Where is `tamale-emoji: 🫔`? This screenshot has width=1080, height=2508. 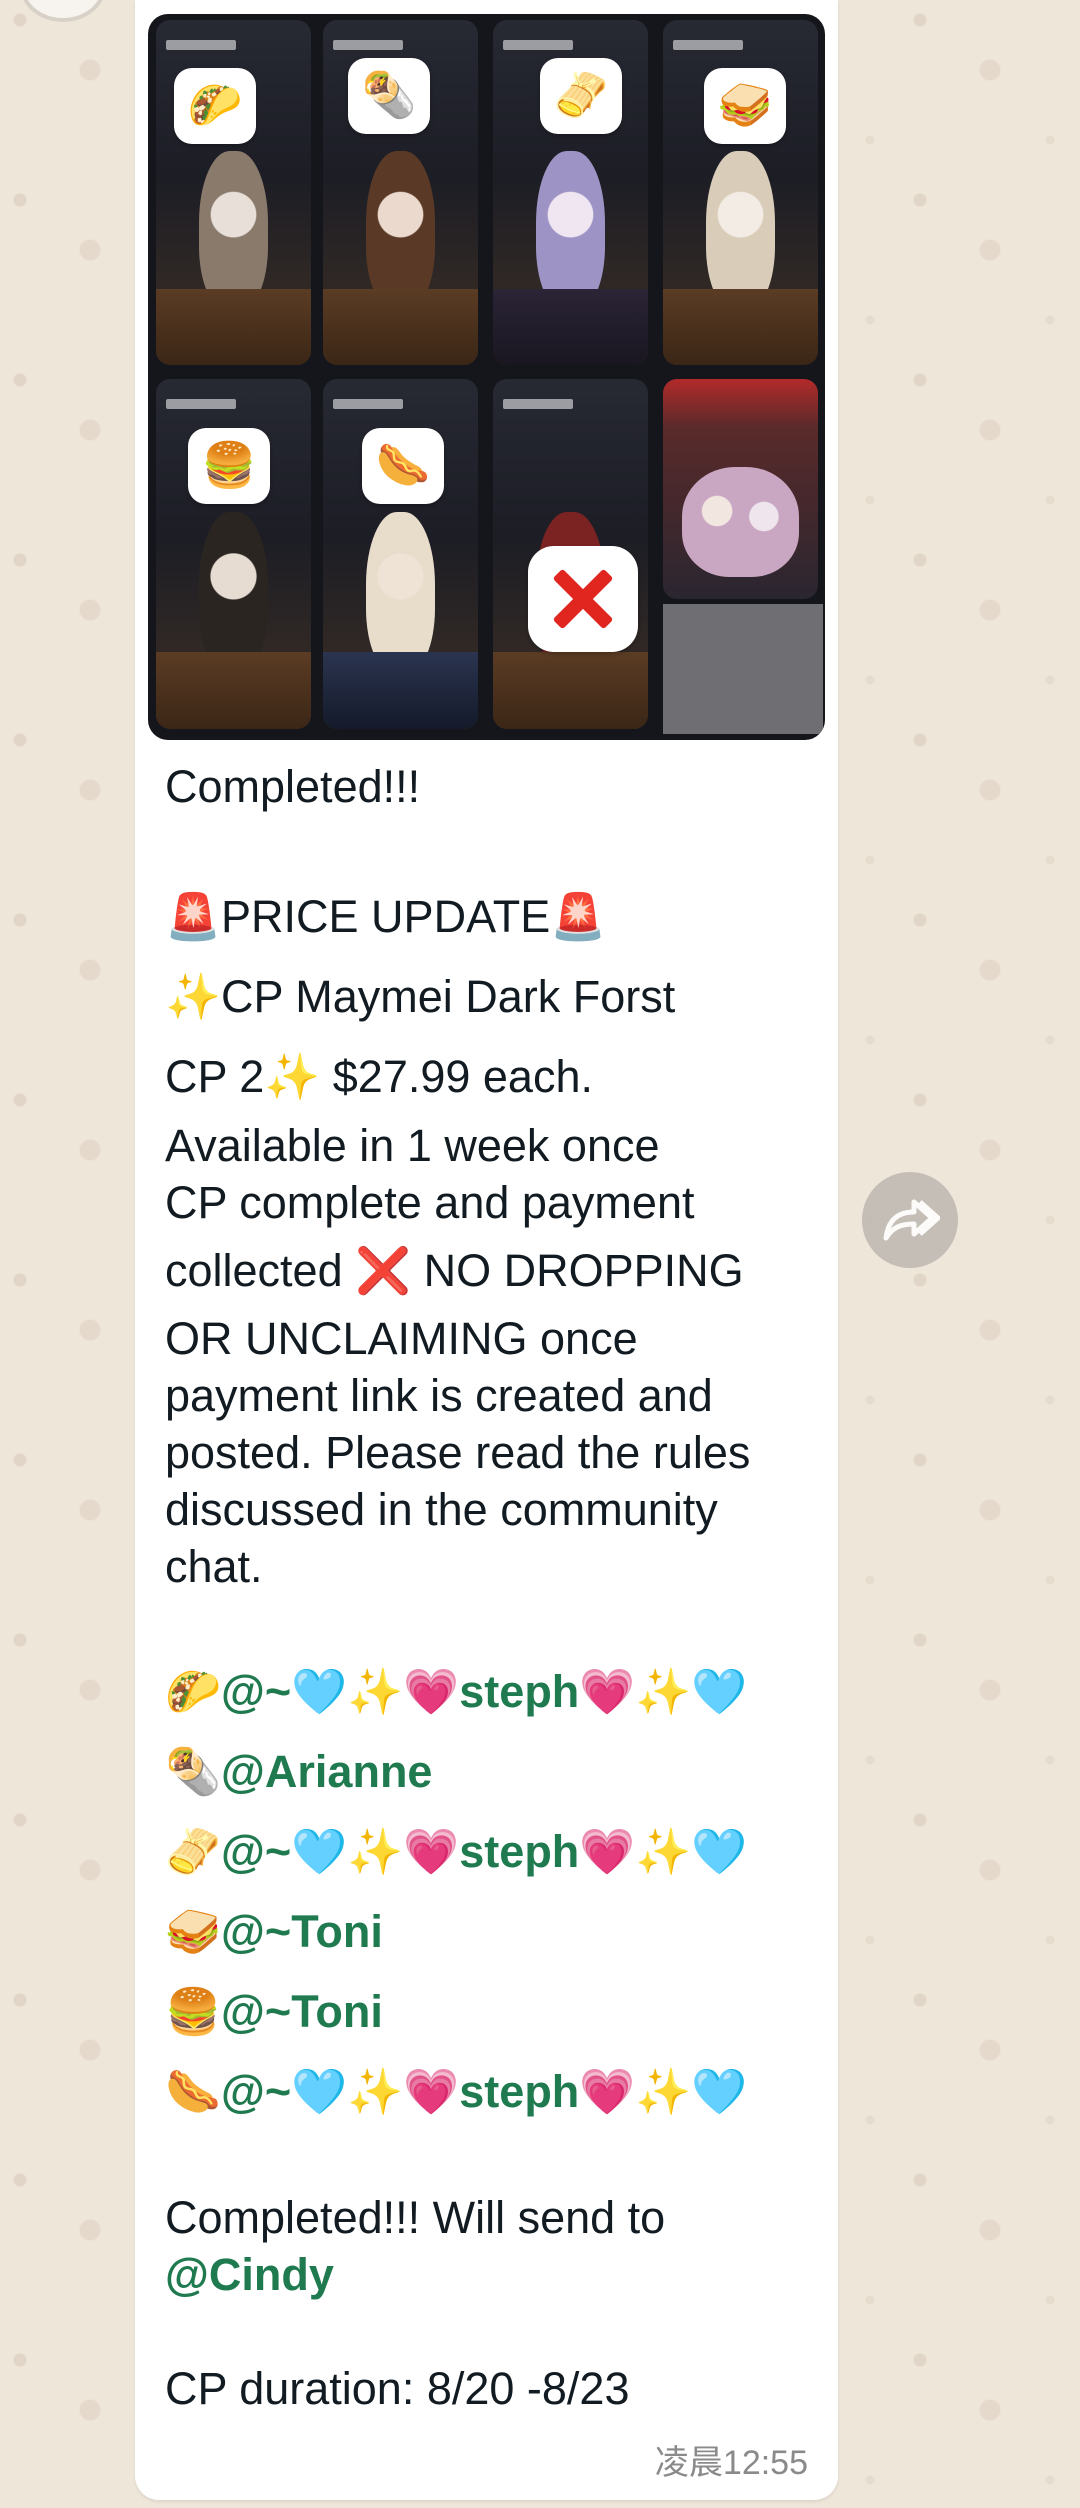
tamale-emoji: 🫔 is located at coordinates (193, 1851).